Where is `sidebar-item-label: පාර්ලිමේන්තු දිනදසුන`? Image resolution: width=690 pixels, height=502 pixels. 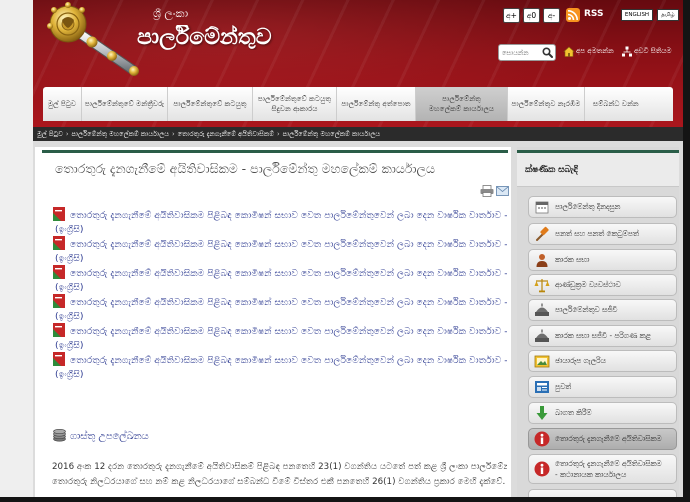
sidebar-item-label: පාර්ලිමේන්තු දිනදසුන is located at coordinates (588, 206).